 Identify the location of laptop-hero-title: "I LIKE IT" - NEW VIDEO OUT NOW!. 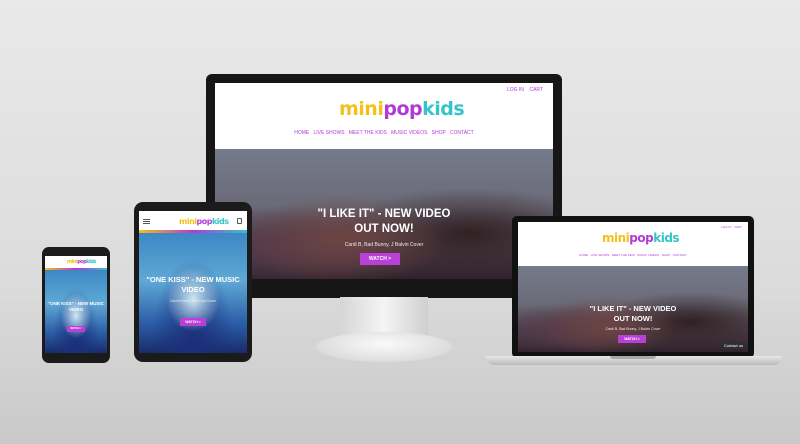
(633, 314).